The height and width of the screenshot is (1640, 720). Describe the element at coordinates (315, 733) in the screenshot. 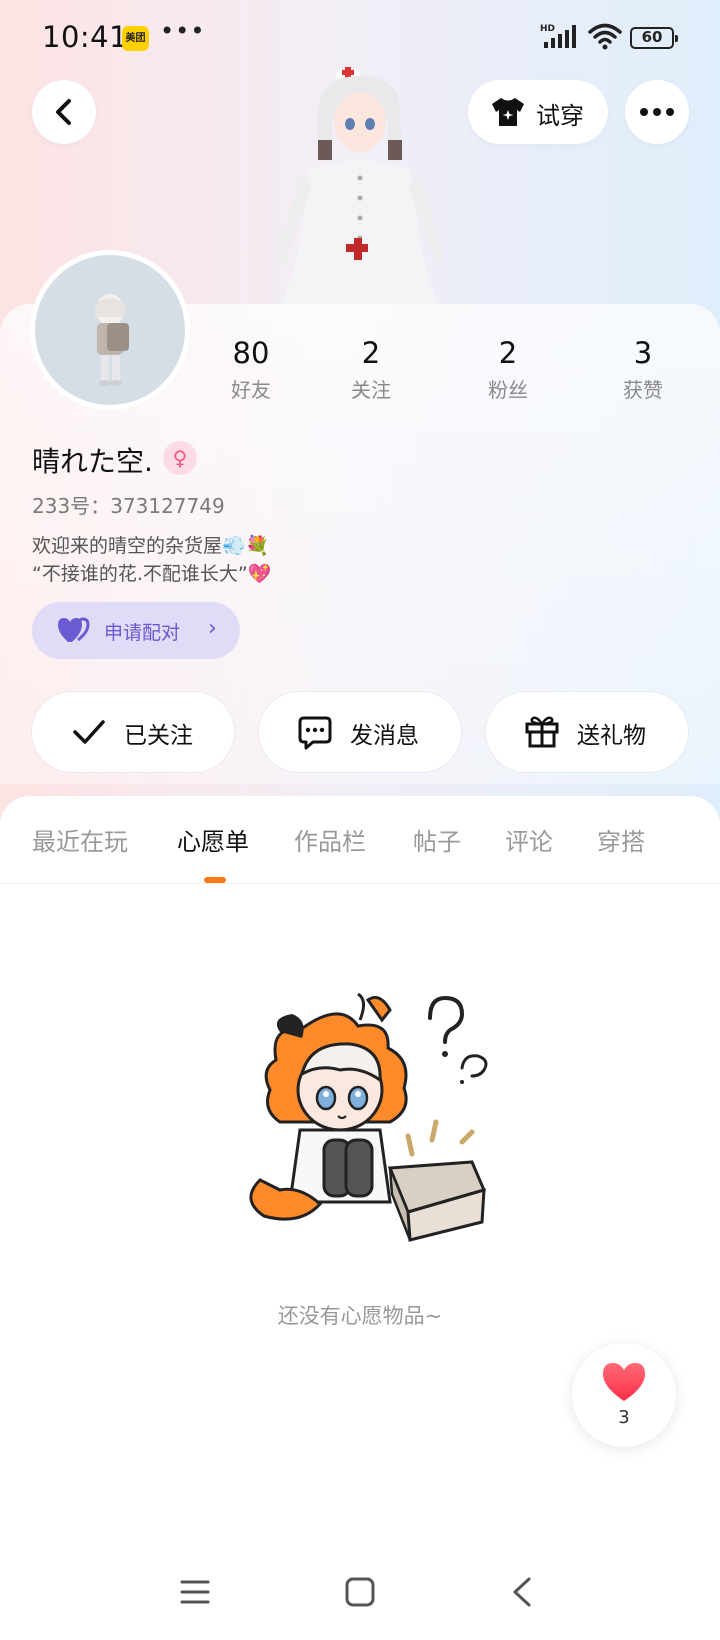

I see `message-bubble-icon` at that location.